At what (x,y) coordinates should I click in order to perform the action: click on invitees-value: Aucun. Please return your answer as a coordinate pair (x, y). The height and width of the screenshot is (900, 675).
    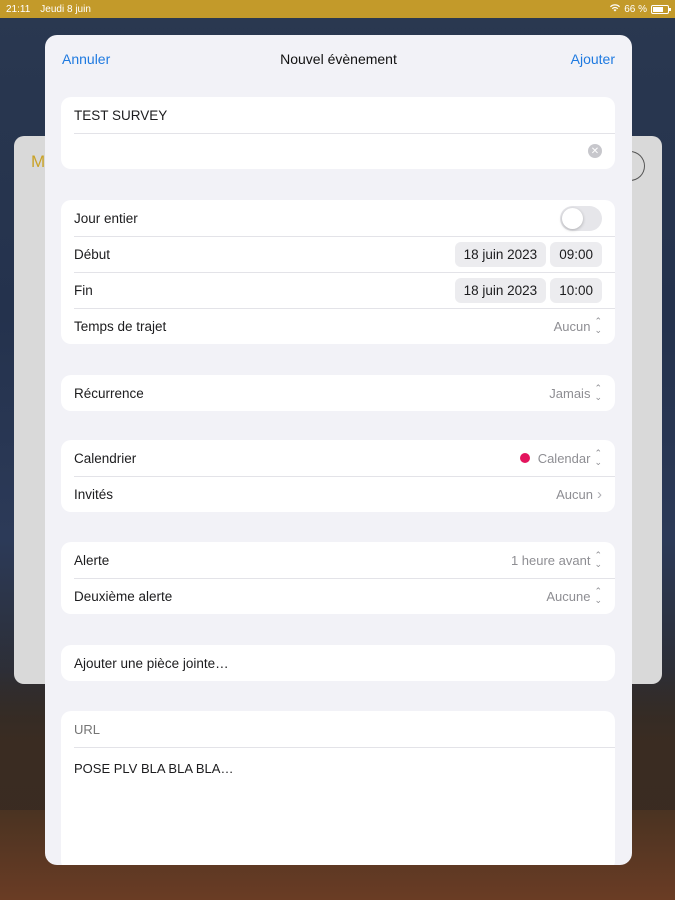
    Looking at the image, I should click on (574, 494).